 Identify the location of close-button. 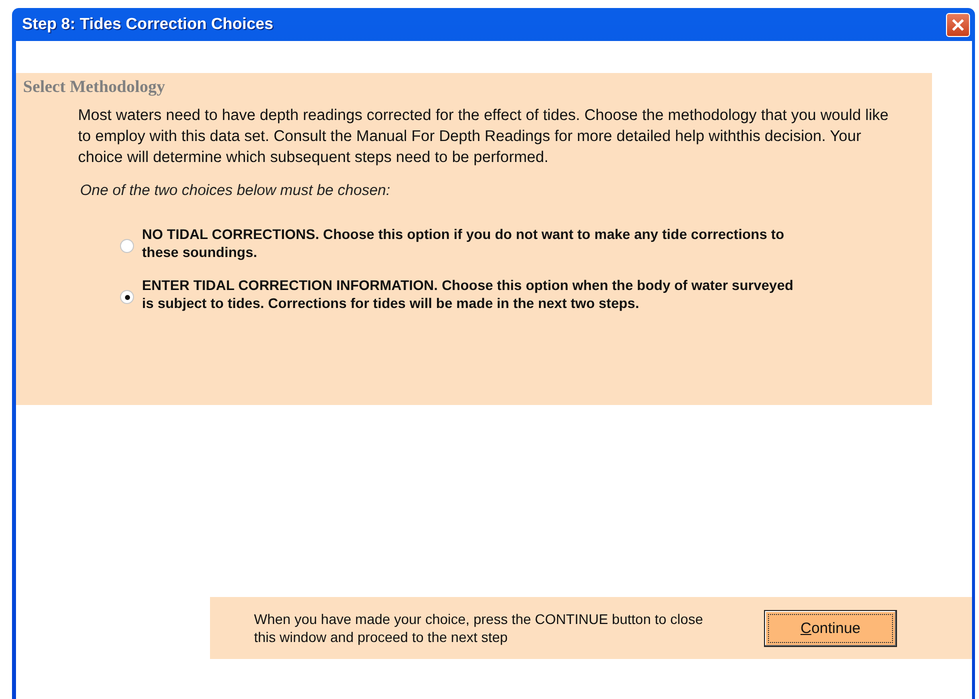
(958, 24).